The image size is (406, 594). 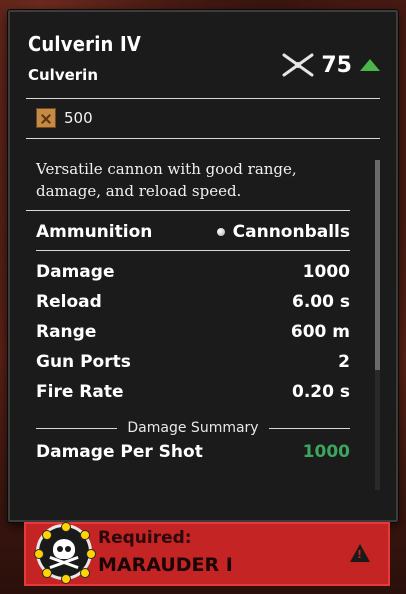 I want to click on stat-label: Gun Ports, so click(x=83, y=362).